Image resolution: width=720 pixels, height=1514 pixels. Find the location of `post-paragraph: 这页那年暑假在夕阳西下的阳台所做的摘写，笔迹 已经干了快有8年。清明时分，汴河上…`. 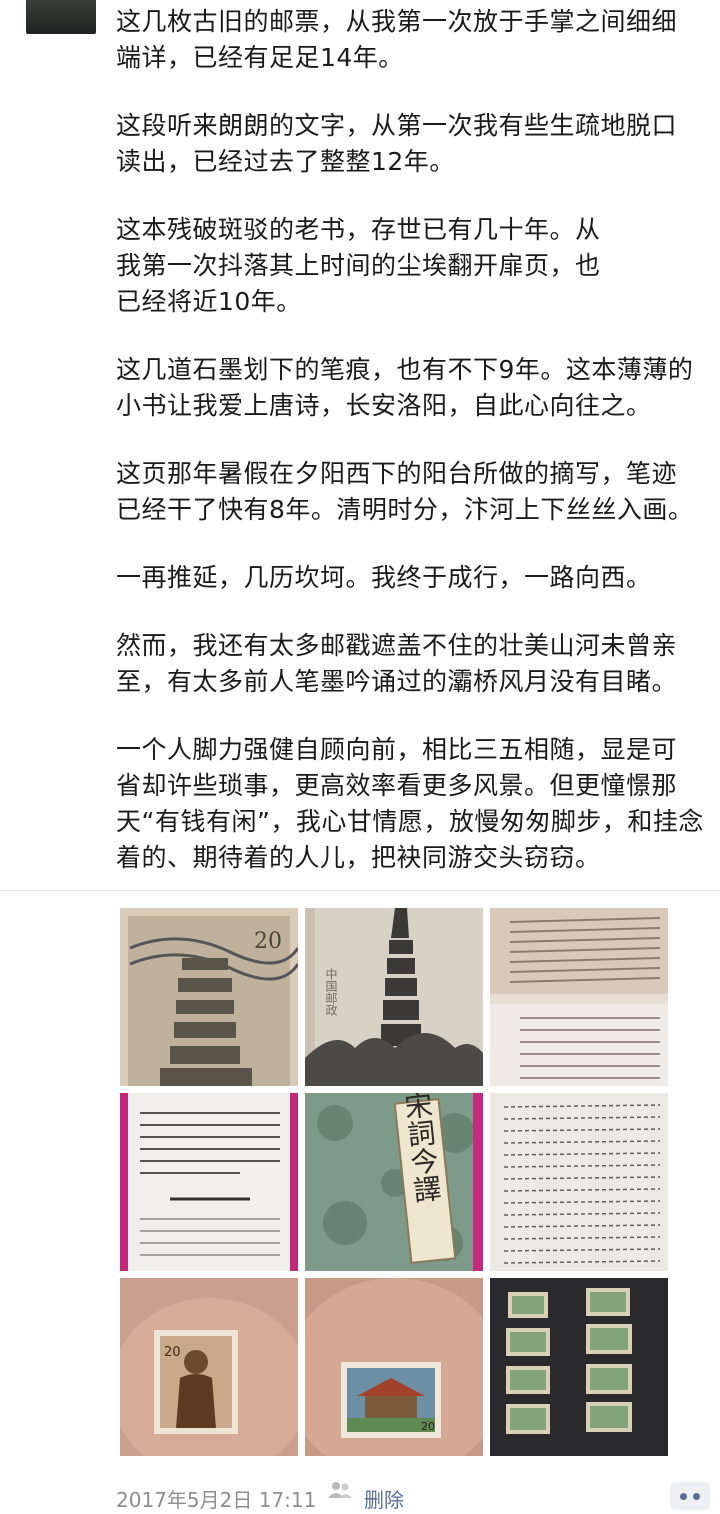

post-paragraph: 这页那年暑假在夕阳西下的阳台所做的摘写，笔迹 已经干了快有8年。清明时分，汴河上… is located at coordinates (405, 491).